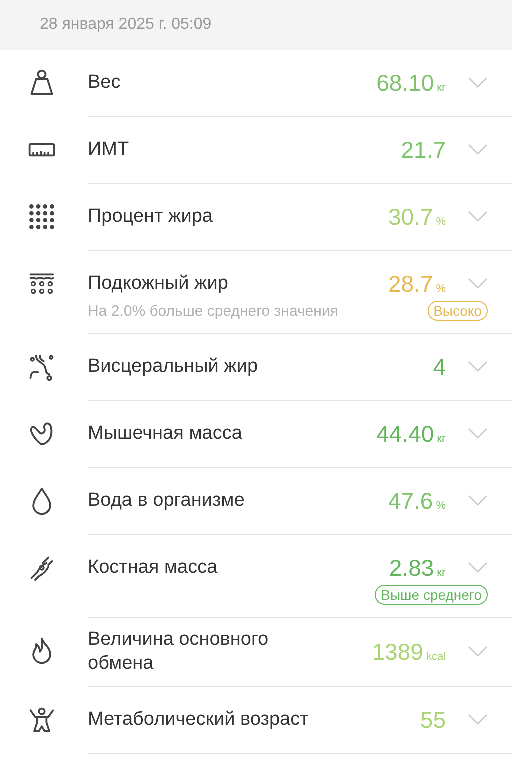  I want to click on status-badge: Высоко, so click(458, 311).